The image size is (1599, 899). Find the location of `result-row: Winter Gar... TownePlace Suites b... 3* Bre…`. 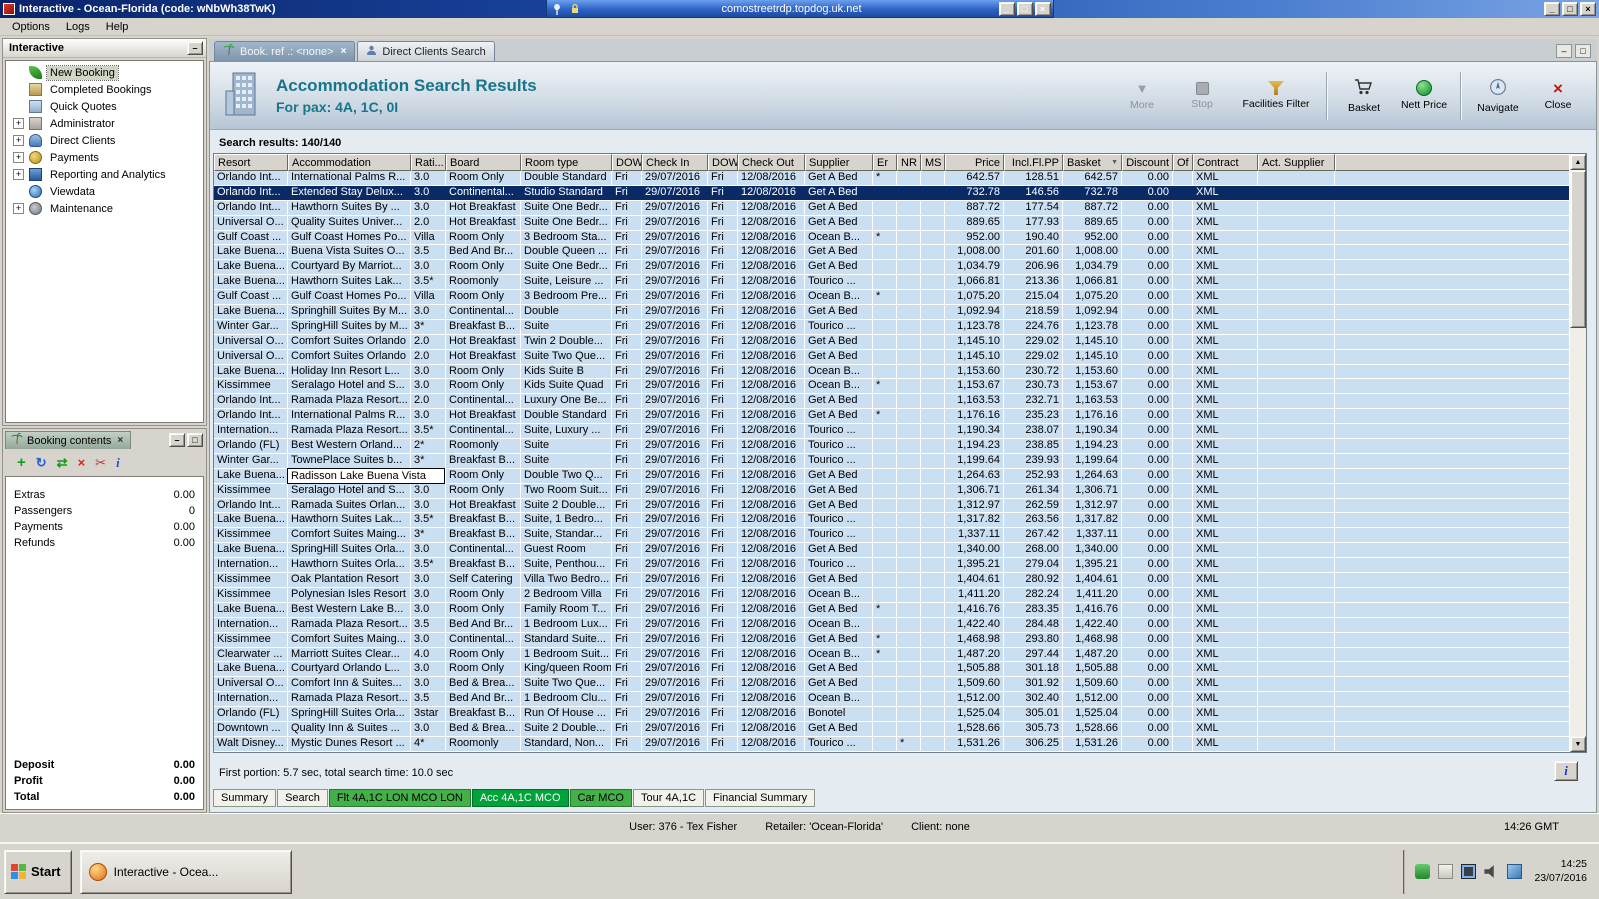

result-row: Winter Gar... TownePlace Suites b... 3* Bre… is located at coordinates (891, 461).